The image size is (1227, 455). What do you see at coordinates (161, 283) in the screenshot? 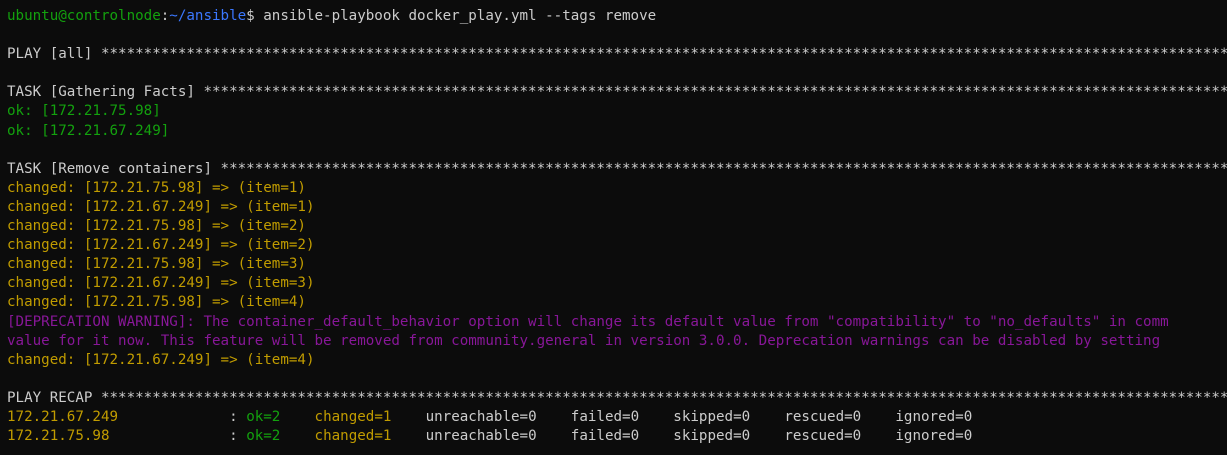
I see `remove-result-line: changed: [172.21.67.249] => (item=3)` at bounding box center [161, 283].